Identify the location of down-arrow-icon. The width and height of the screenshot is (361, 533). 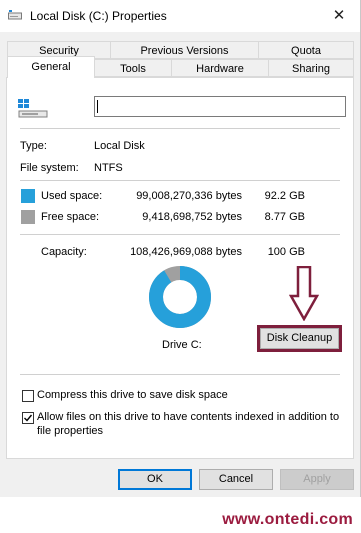
(304, 293).